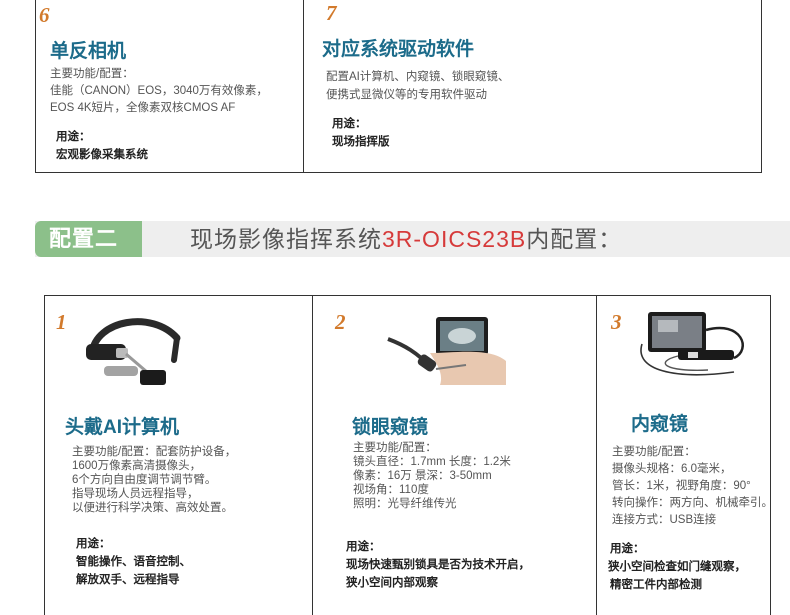 The image size is (790, 615). Describe the element at coordinates (692, 344) in the screenshot. I see `endoscope-icon` at that location.